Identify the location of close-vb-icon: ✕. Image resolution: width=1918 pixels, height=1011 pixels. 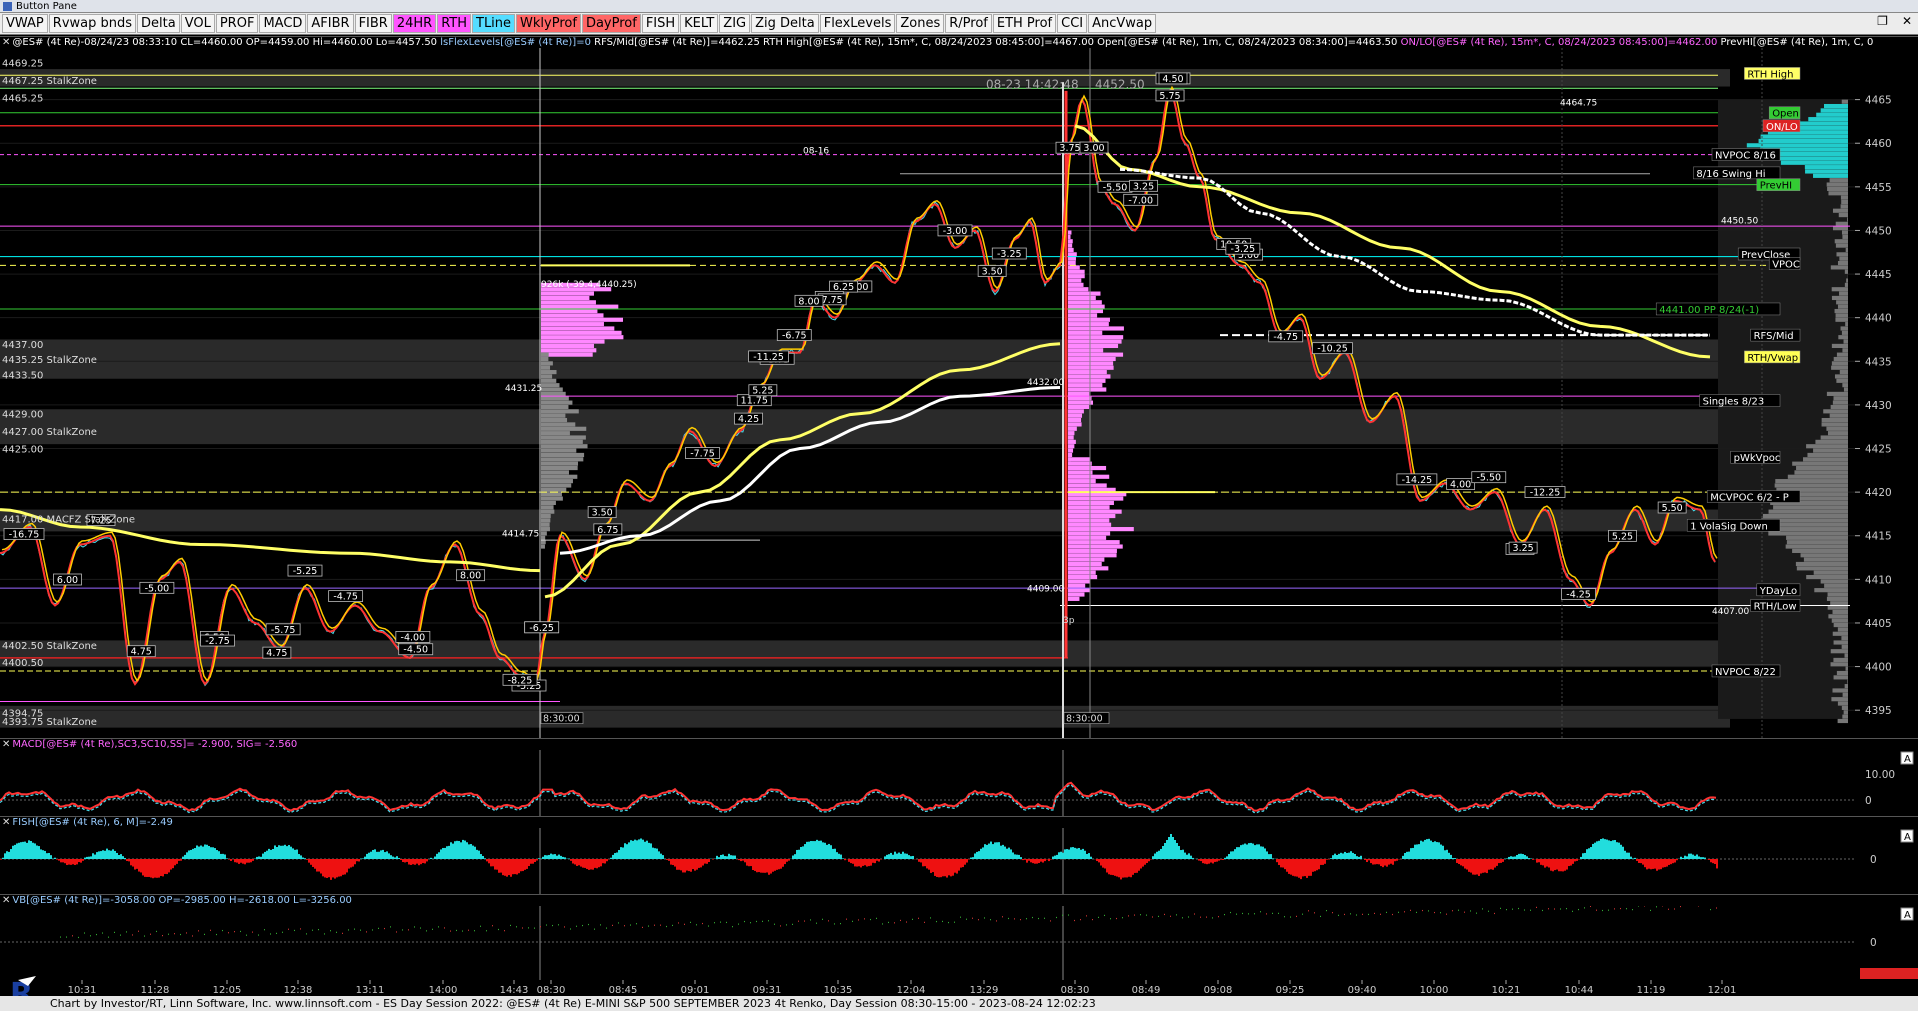
(6, 900).